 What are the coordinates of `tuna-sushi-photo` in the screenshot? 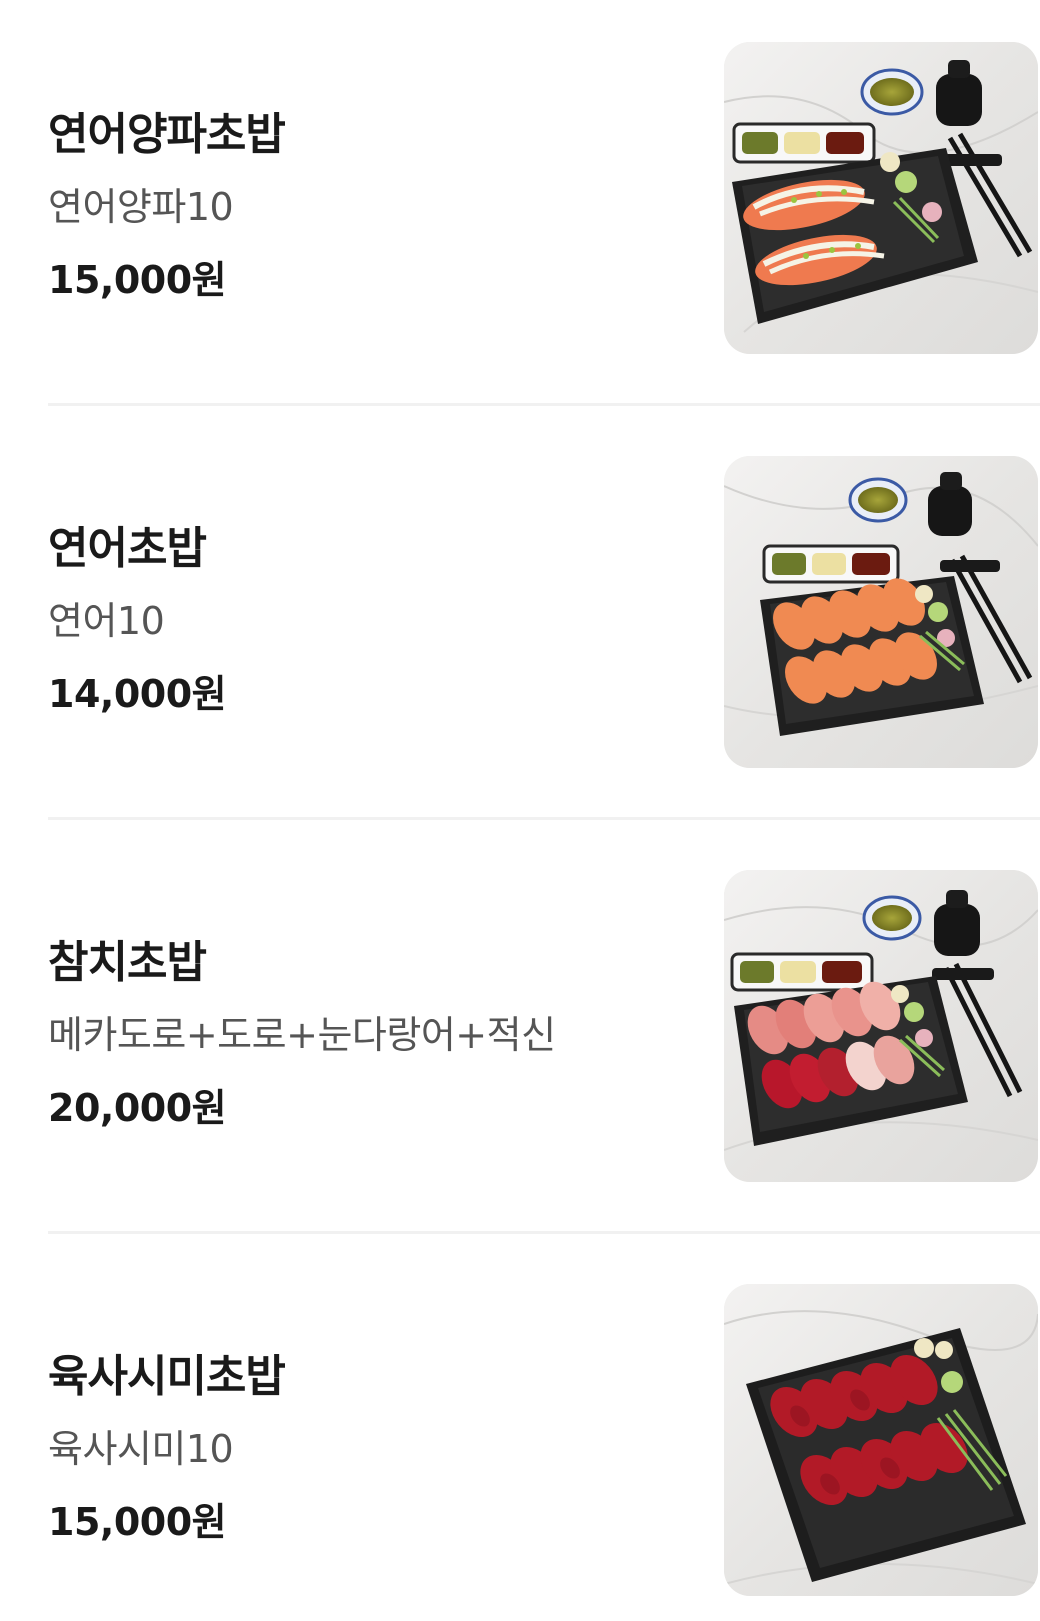 It's located at (881, 1026).